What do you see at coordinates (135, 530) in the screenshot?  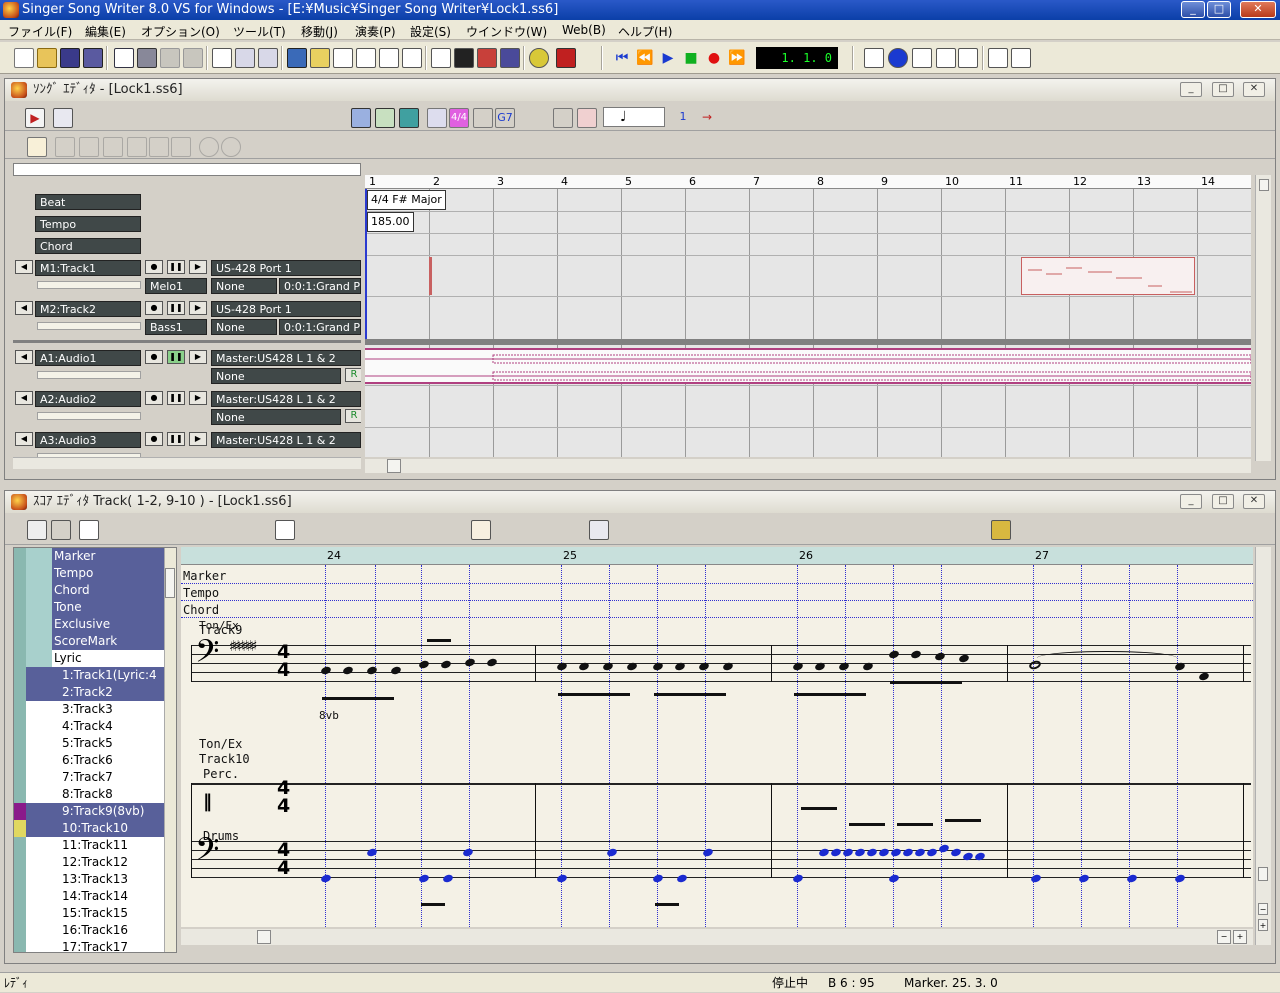 I see `sixteenth-note-icon` at bounding box center [135, 530].